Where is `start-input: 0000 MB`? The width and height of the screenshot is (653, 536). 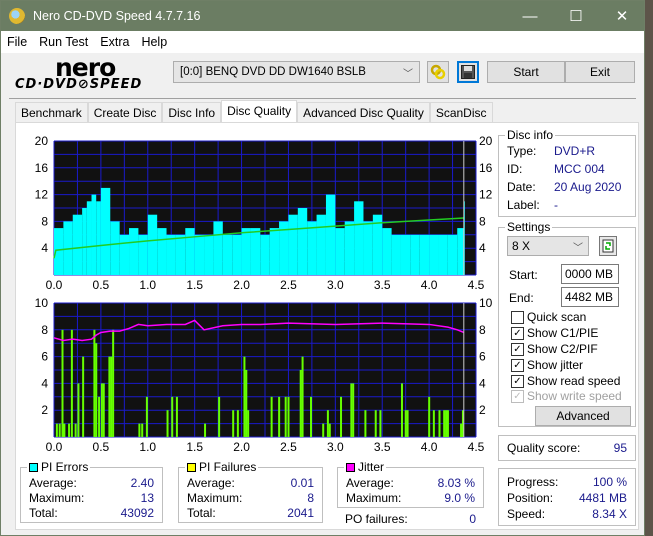
start-input: 0000 MB is located at coordinates (590, 274).